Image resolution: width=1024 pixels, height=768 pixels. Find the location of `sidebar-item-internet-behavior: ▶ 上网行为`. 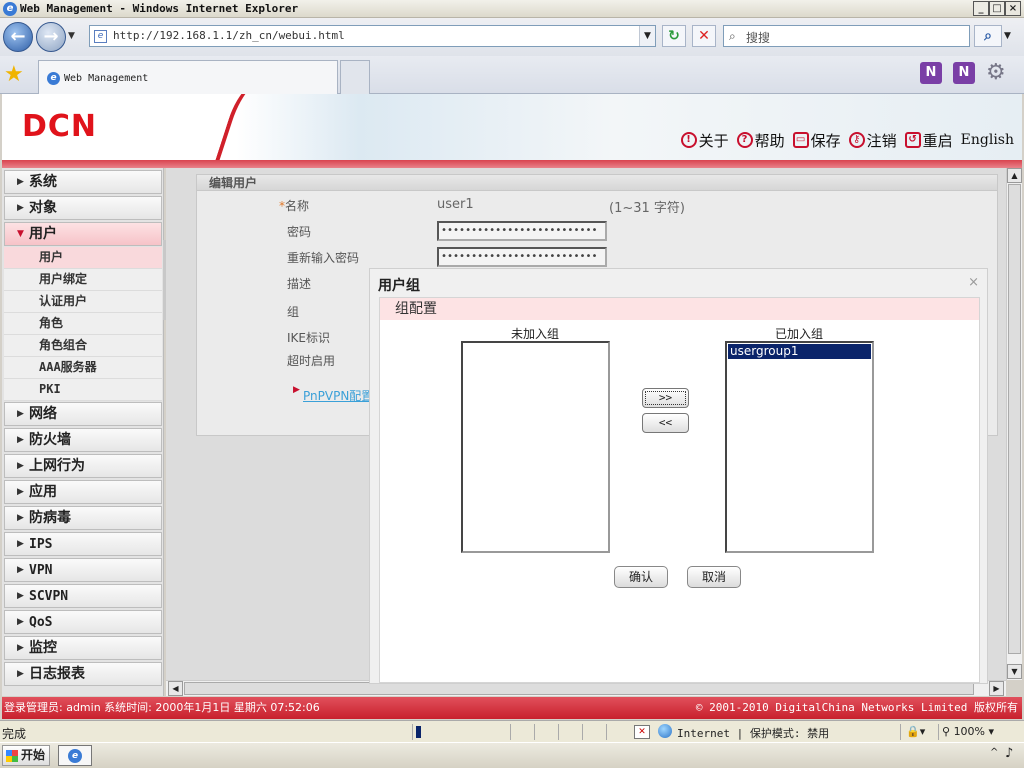

sidebar-item-internet-behavior: ▶ 上网行为 is located at coordinates (83, 466).